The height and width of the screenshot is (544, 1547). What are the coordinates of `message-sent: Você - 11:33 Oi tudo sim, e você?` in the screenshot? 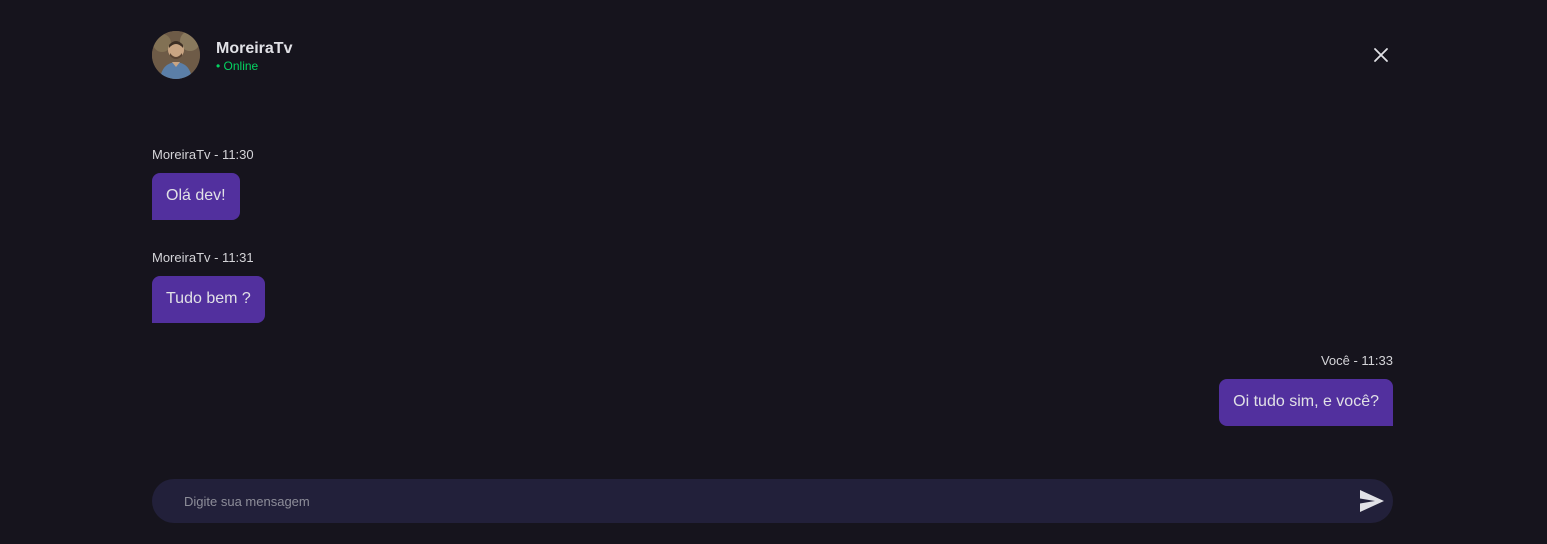 It's located at (1306, 389).